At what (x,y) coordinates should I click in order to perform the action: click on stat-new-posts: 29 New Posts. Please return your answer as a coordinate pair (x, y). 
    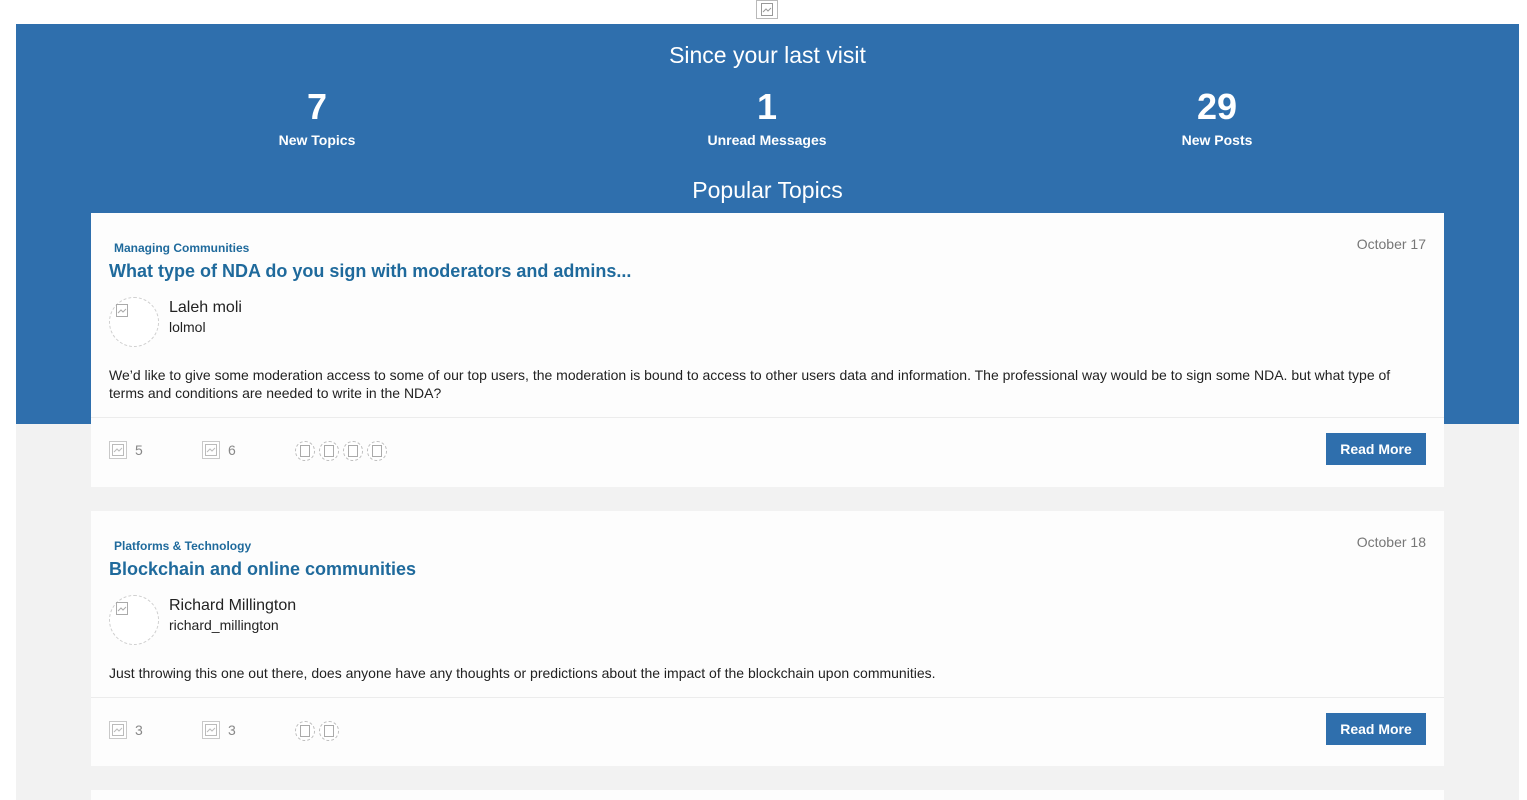
    Looking at the image, I should click on (1217, 117).